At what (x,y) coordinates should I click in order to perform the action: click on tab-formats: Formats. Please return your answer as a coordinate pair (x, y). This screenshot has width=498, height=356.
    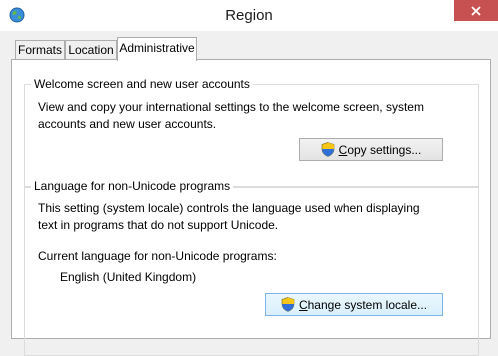
    Looking at the image, I should click on (40, 49).